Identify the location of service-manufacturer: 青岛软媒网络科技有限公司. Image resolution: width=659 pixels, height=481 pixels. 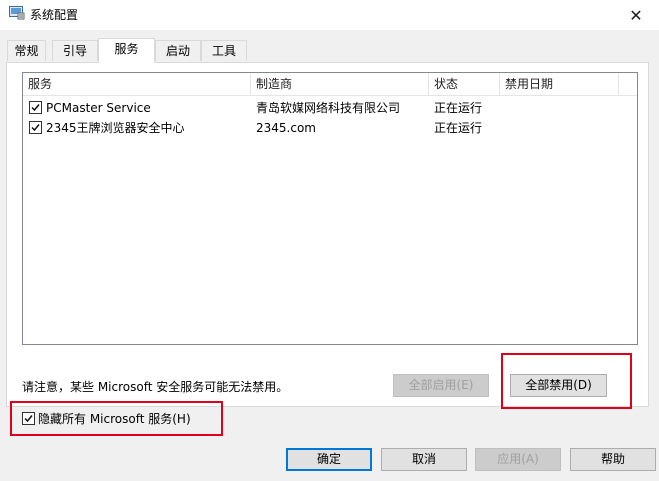
(328, 108).